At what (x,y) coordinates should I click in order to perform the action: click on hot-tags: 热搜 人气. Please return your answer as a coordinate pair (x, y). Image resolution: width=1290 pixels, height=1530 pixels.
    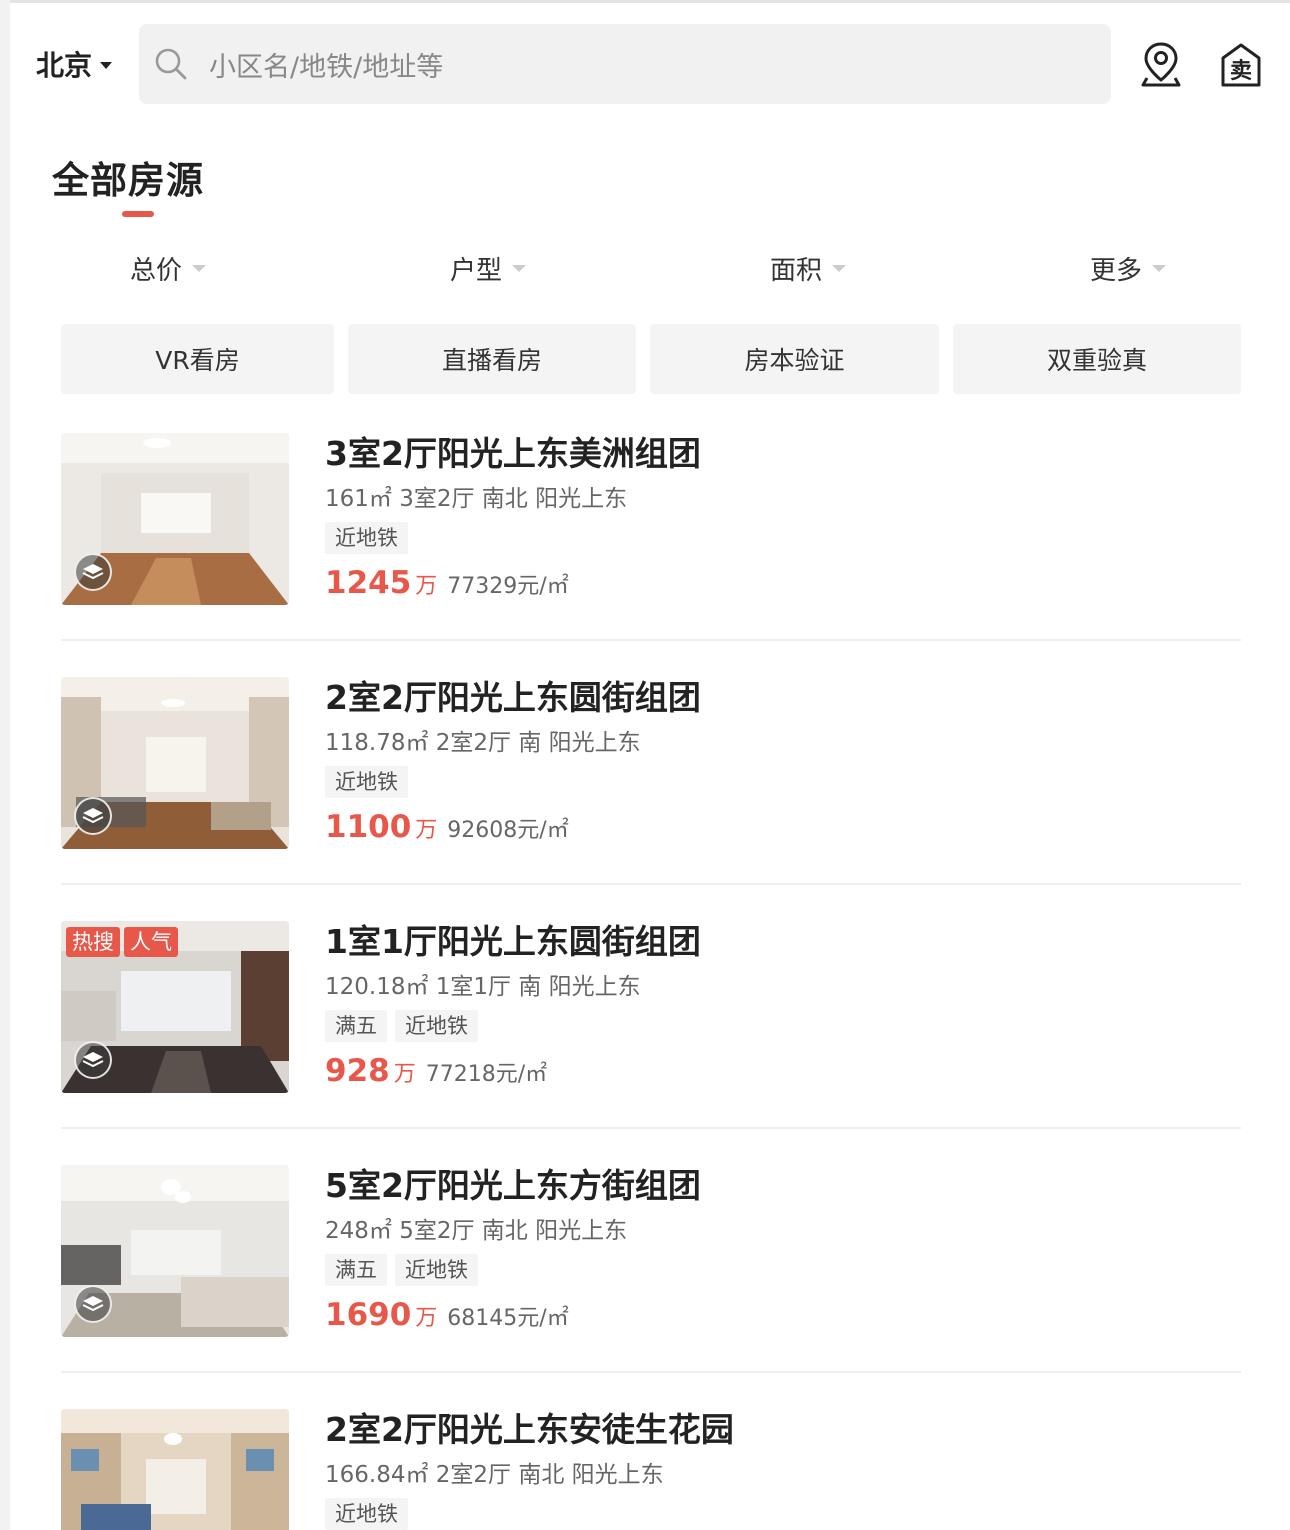
    Looking at the image, I should click on (122, 942).